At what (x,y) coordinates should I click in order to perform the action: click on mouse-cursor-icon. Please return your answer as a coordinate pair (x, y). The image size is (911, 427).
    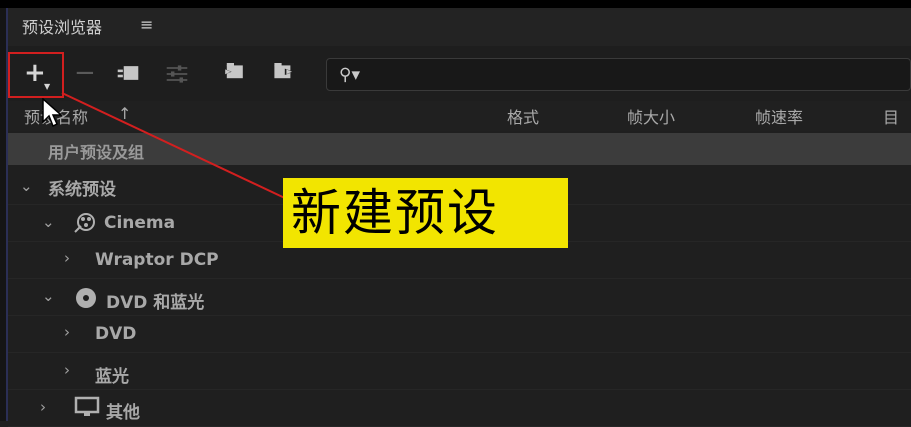
    Looking at the image, I should click on (52, 113).